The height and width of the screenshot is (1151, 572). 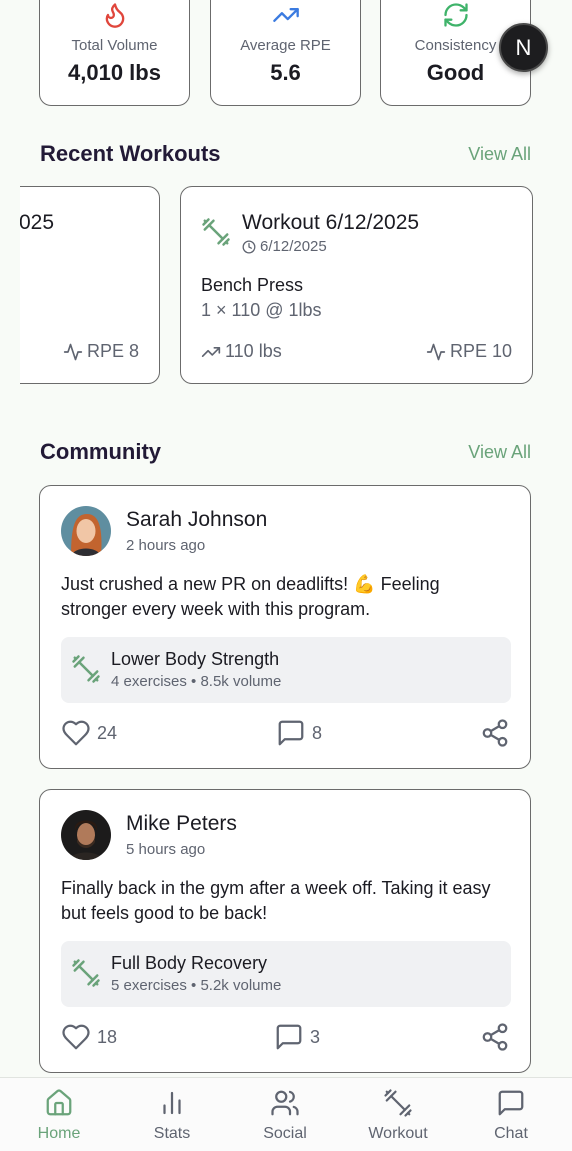 What do you see at coordinates (107, 732) in the screenshot?
I see `like-count: 24` at bounding box center [107, 732].